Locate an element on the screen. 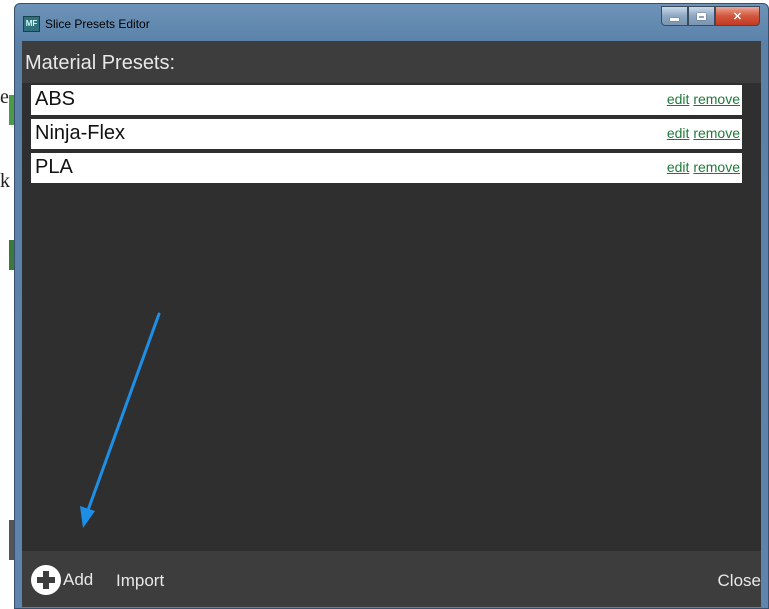  add-label: Add is located at coordinates (78, 579).